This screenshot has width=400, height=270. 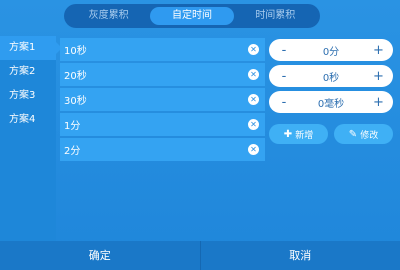 What do you see at coordinates (72, 151) in the screenshot?
I see `list-item-label: 2分` at bounding box center [72, 151].